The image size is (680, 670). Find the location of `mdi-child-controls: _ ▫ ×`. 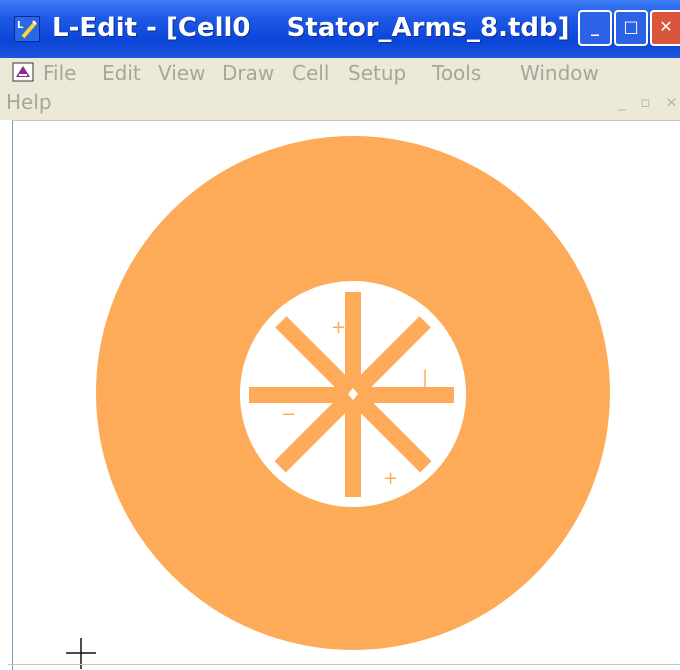

mdi-child-controls: _ ▫ × is located at coordinates (649, 102).